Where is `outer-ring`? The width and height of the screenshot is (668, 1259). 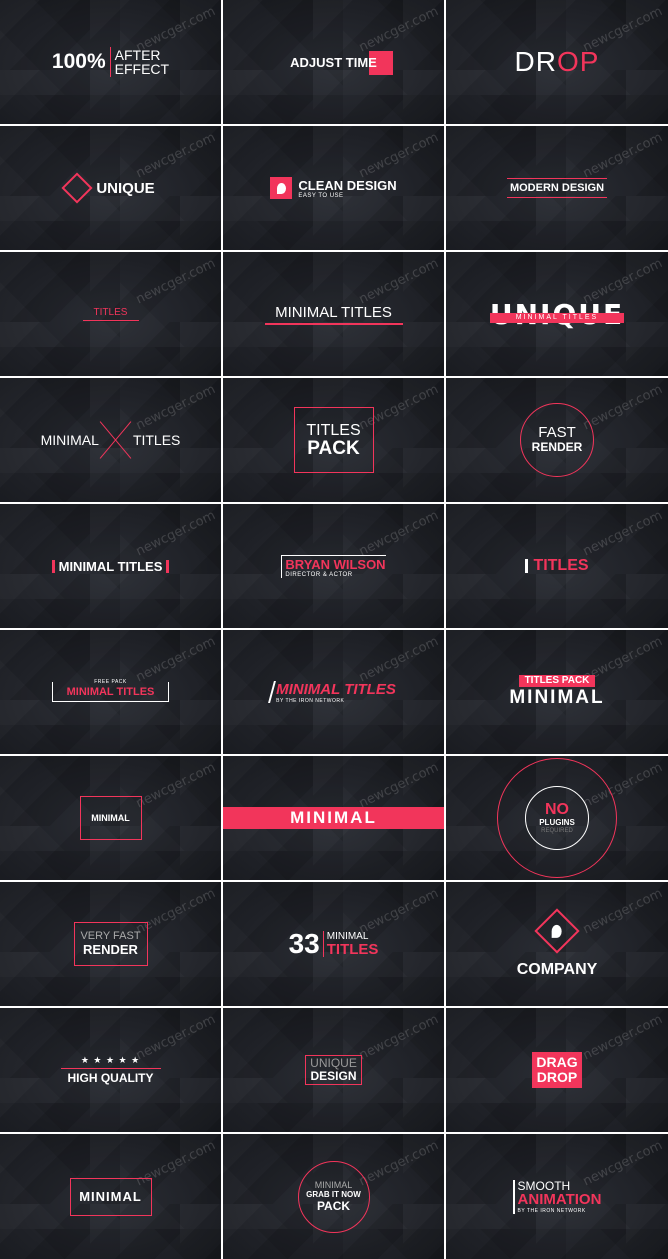 outer-ring is located at coordinates (557, 818).